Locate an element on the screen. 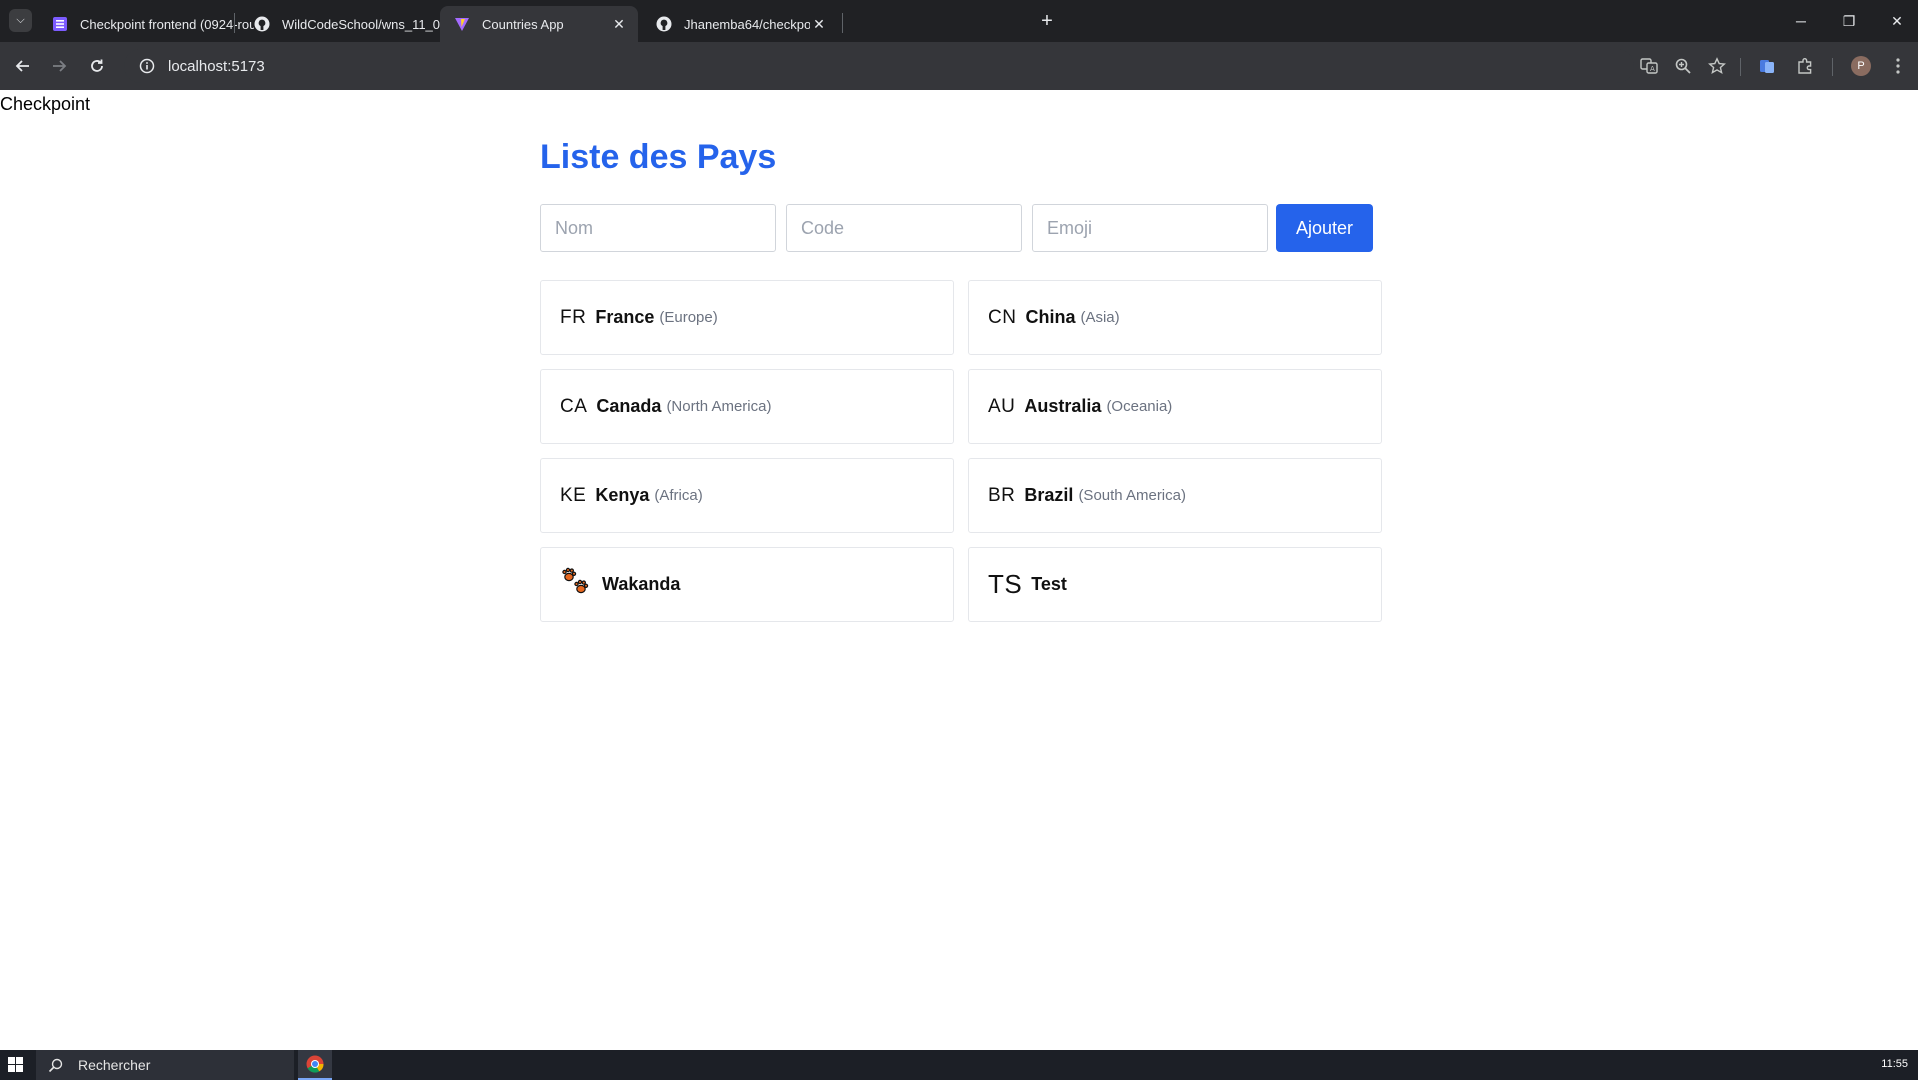 This screenshot has height=1080, width=1918. chevron-down-icon: ⌵ is located at coordinates (20, 20).